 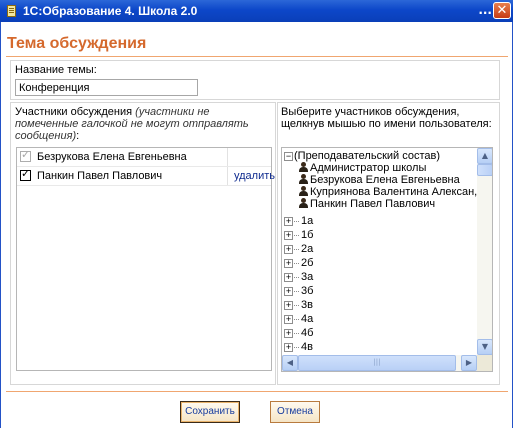 What do you see at coordinates (367, 156) in the screenshot?
I see `tree-group-label: (Преподавательский состав)` at bounding box center [367, 156].